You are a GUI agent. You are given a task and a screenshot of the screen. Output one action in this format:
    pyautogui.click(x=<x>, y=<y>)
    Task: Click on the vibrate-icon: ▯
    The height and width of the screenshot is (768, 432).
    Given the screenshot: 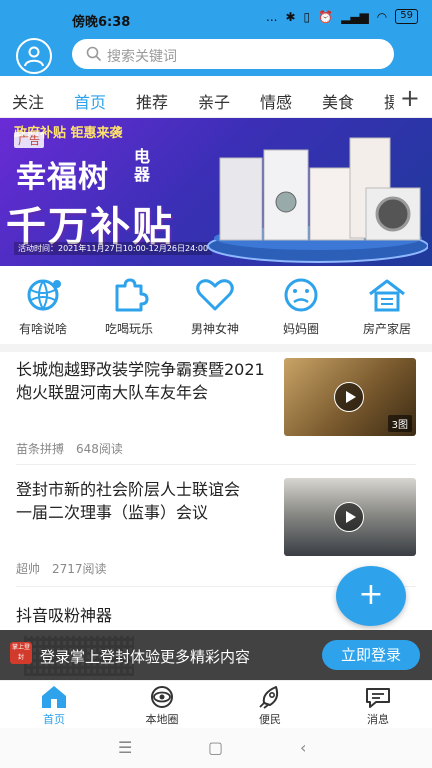 What is the action you would take?
    pyautogui.click(x=307, y=16)
    